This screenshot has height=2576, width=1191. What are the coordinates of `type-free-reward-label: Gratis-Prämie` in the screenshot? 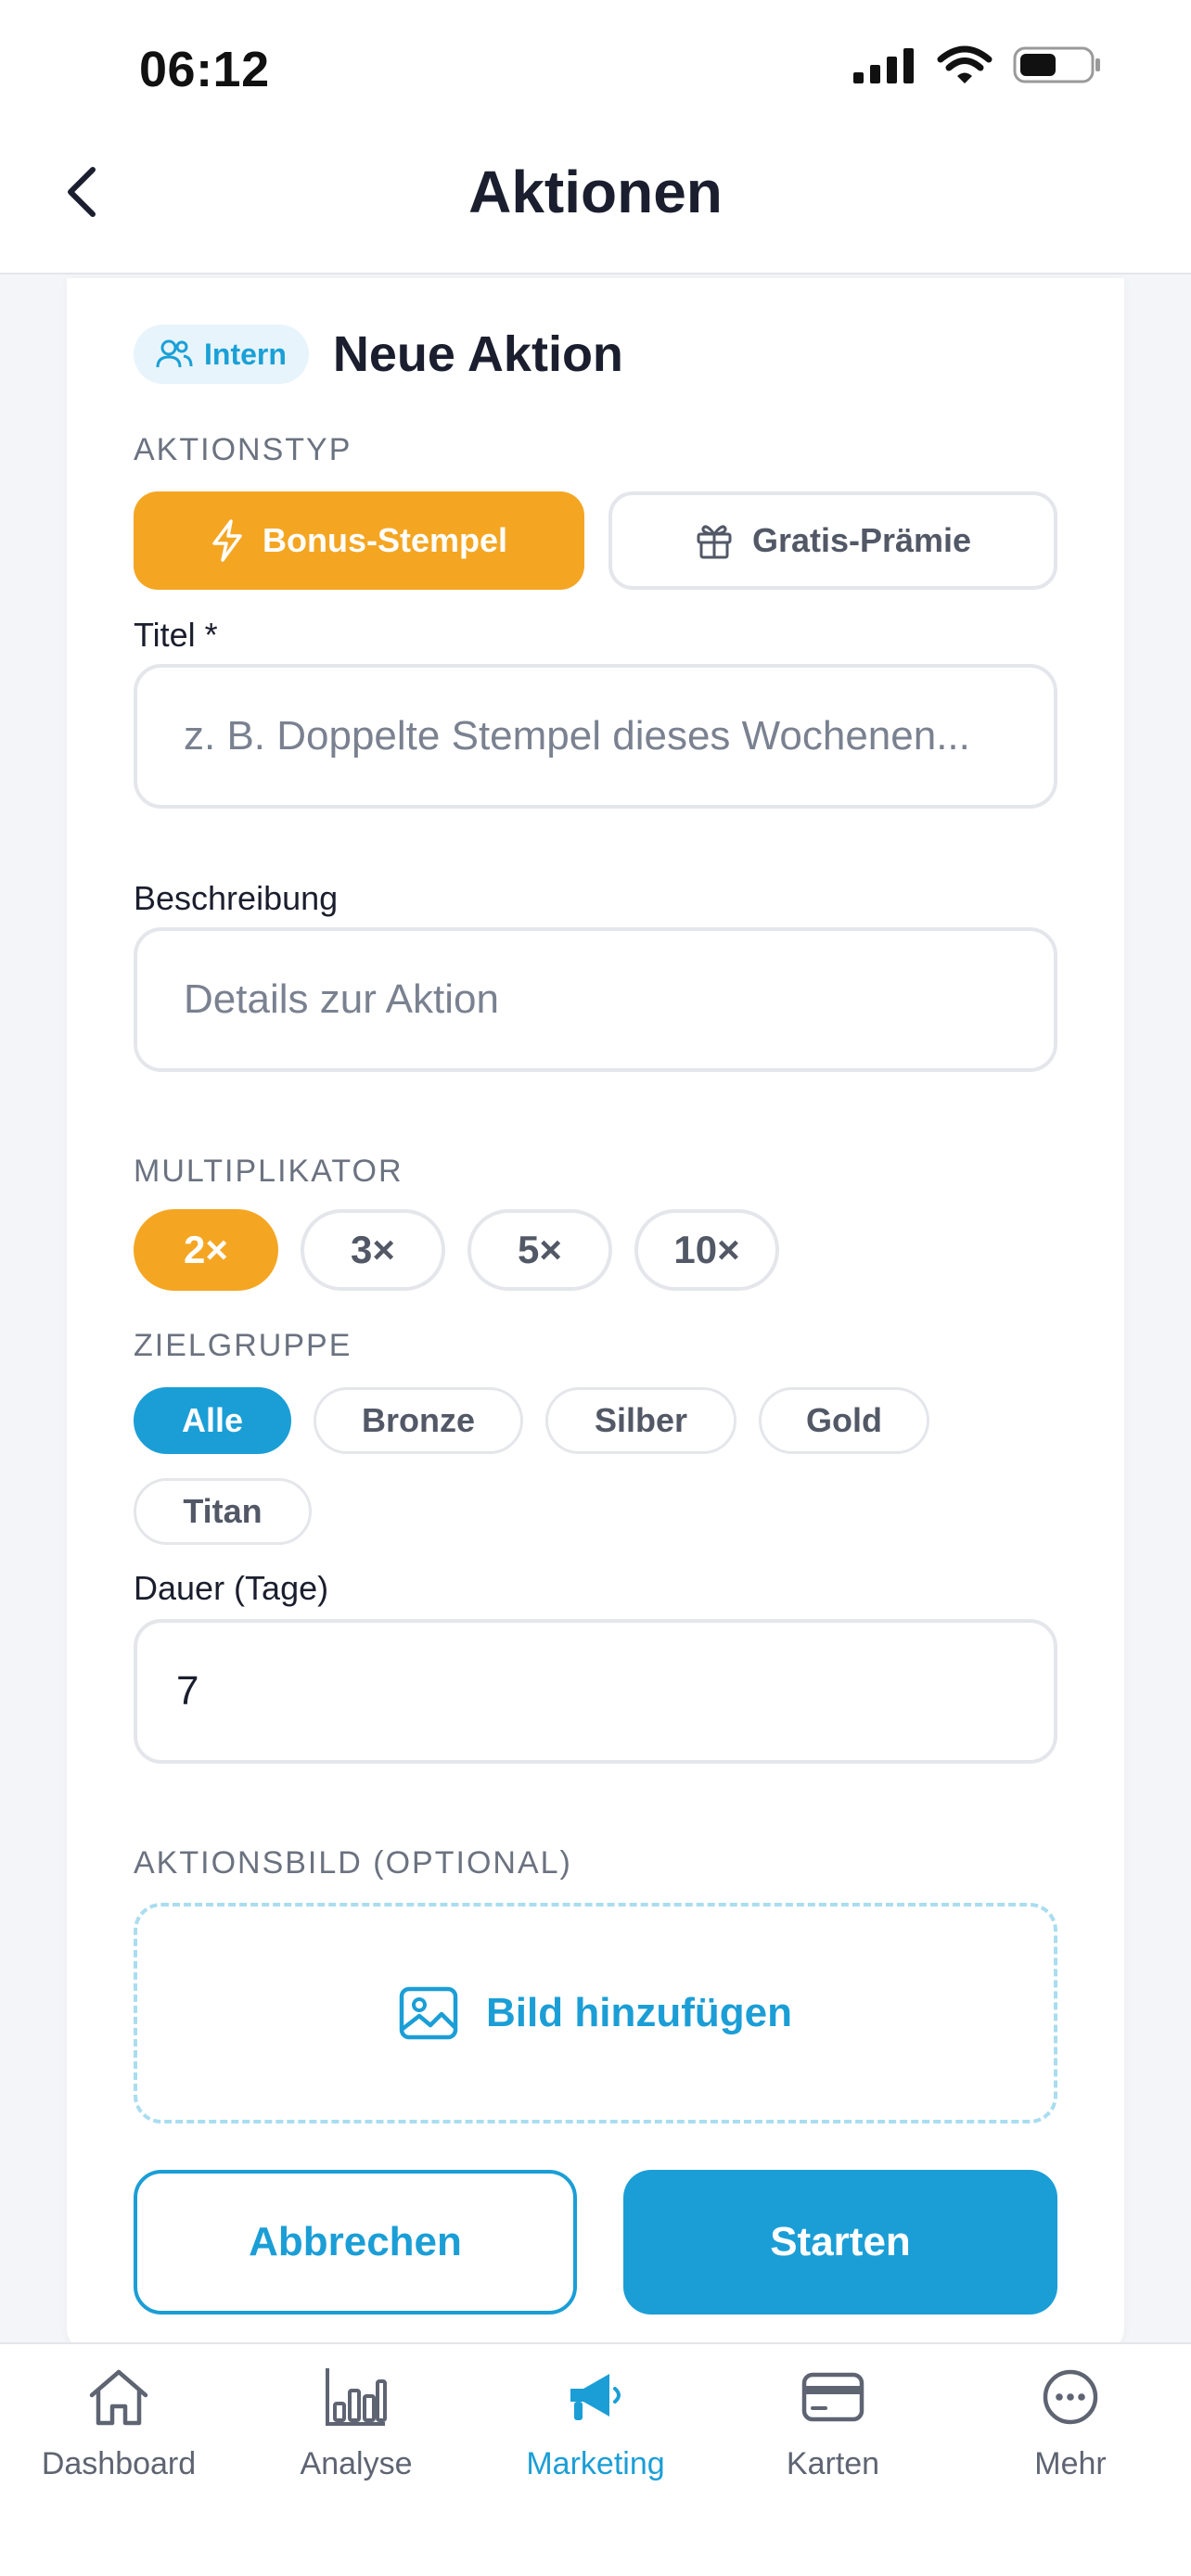 It's located at (861, 540).